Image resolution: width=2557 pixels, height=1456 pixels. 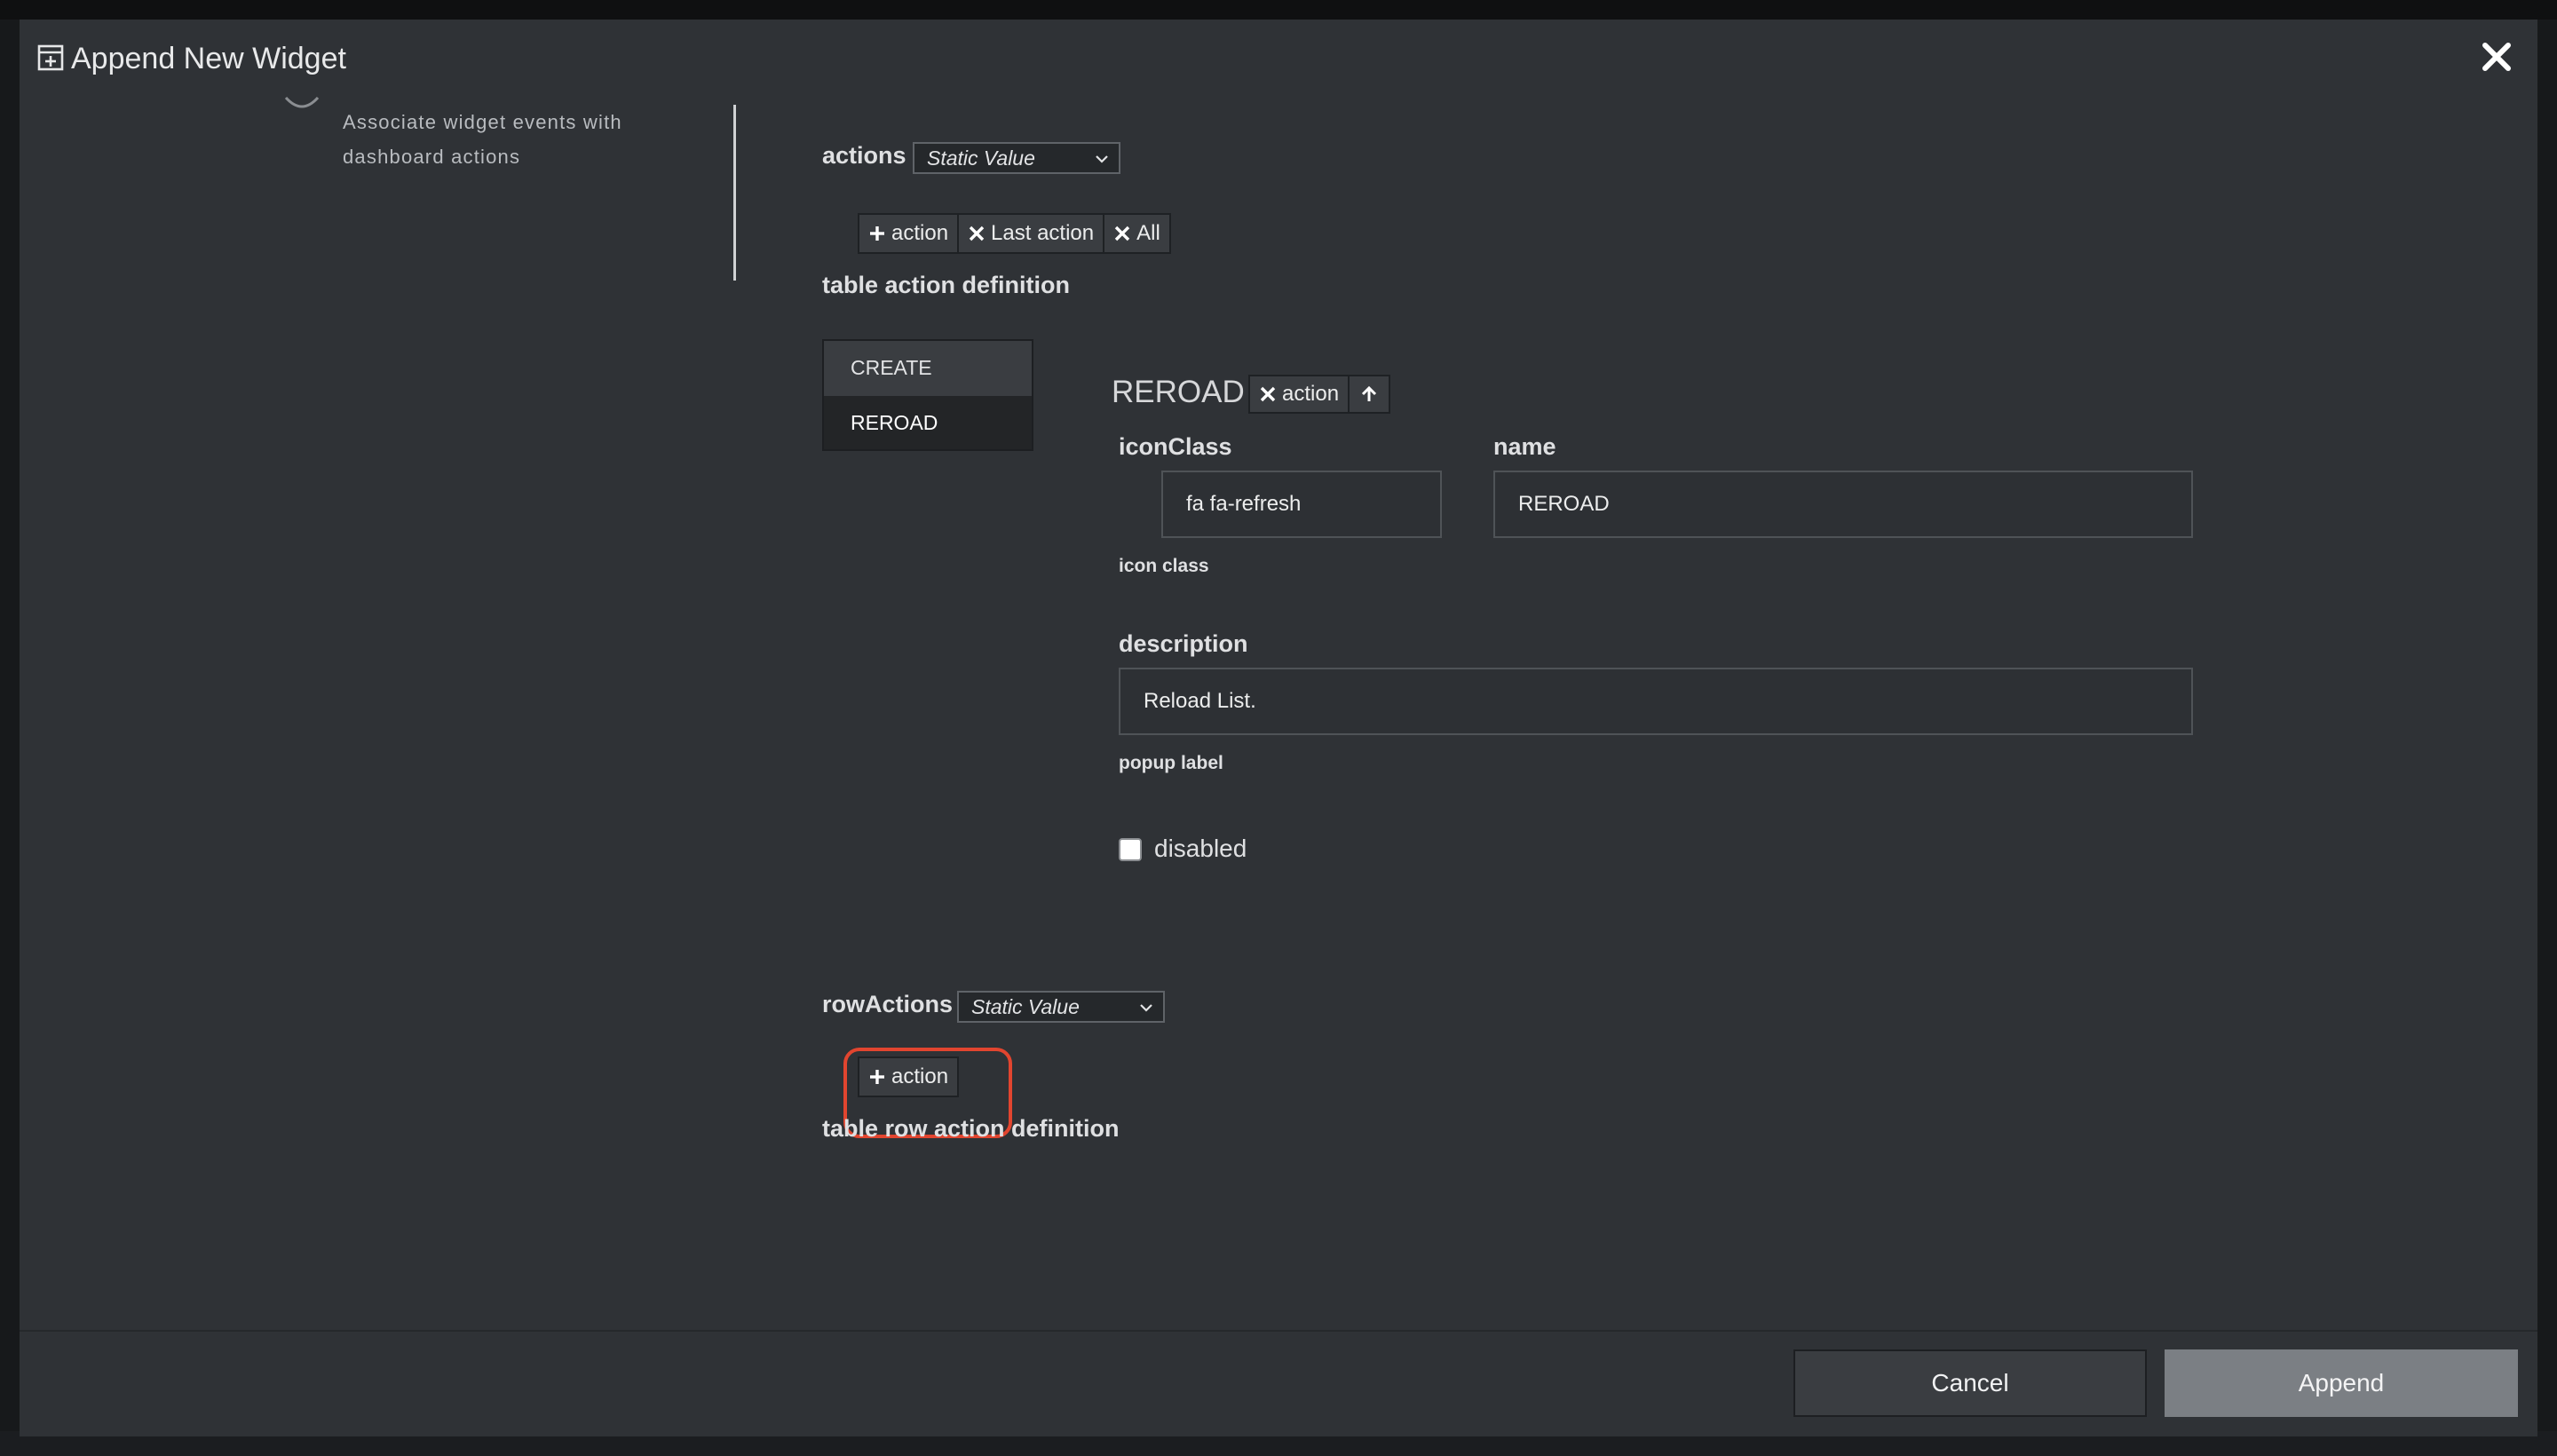 What do you see at coordinates (1278, 62) in the screenshot?
I see `dialog-header: Append New Widget` at bounding box center [1278, 62].